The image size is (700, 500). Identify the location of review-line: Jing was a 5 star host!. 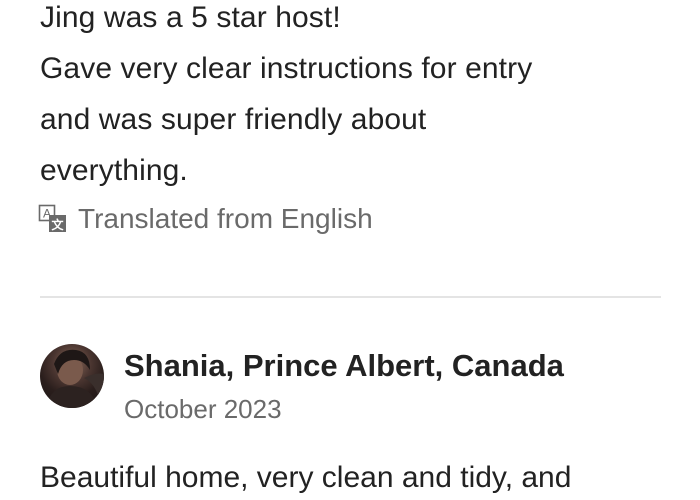
(190, 17).